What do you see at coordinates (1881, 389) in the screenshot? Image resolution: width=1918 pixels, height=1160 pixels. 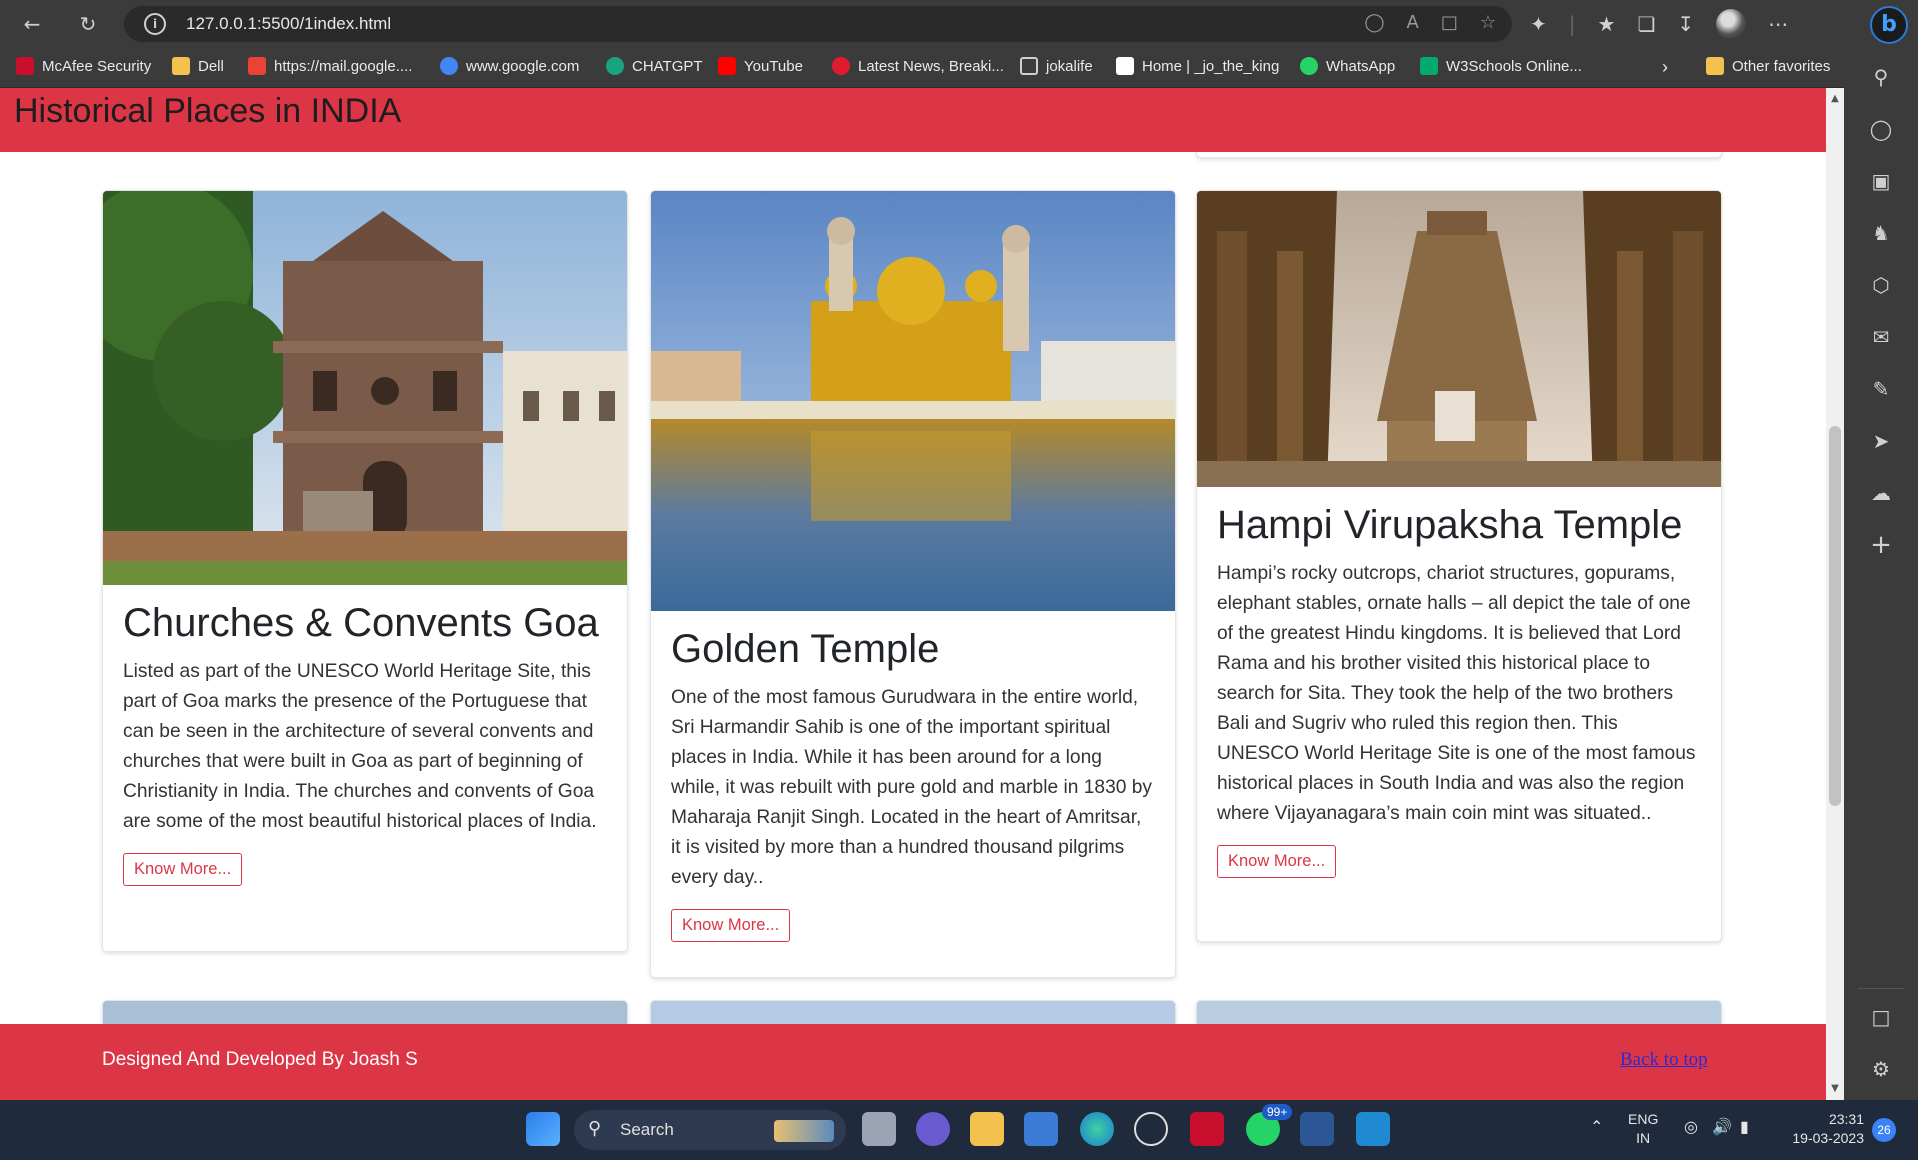 I see `designer-icon: ✎` at bounding box center [1881, 389].